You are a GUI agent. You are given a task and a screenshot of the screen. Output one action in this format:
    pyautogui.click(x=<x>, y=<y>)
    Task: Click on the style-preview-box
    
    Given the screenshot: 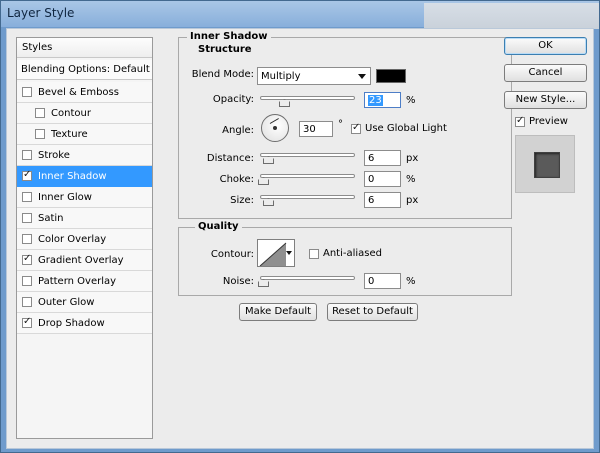 What is the action you would take?
    pyautogui.click(x=545, y=164)
    